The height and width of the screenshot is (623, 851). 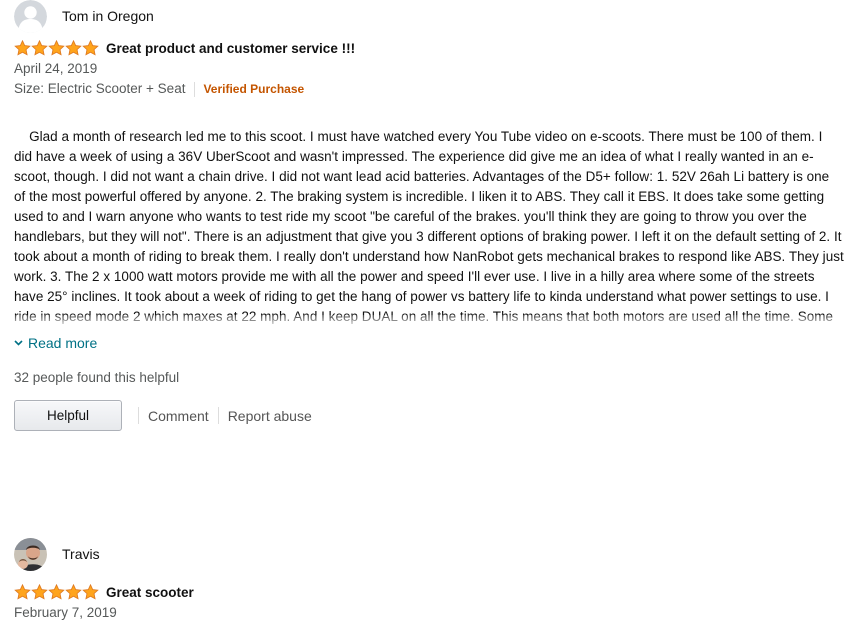 What do you see at coordinates (65, 612) in the screenshot?
I see `review-date: February 7, 2019` at bounding box center [65, 612].